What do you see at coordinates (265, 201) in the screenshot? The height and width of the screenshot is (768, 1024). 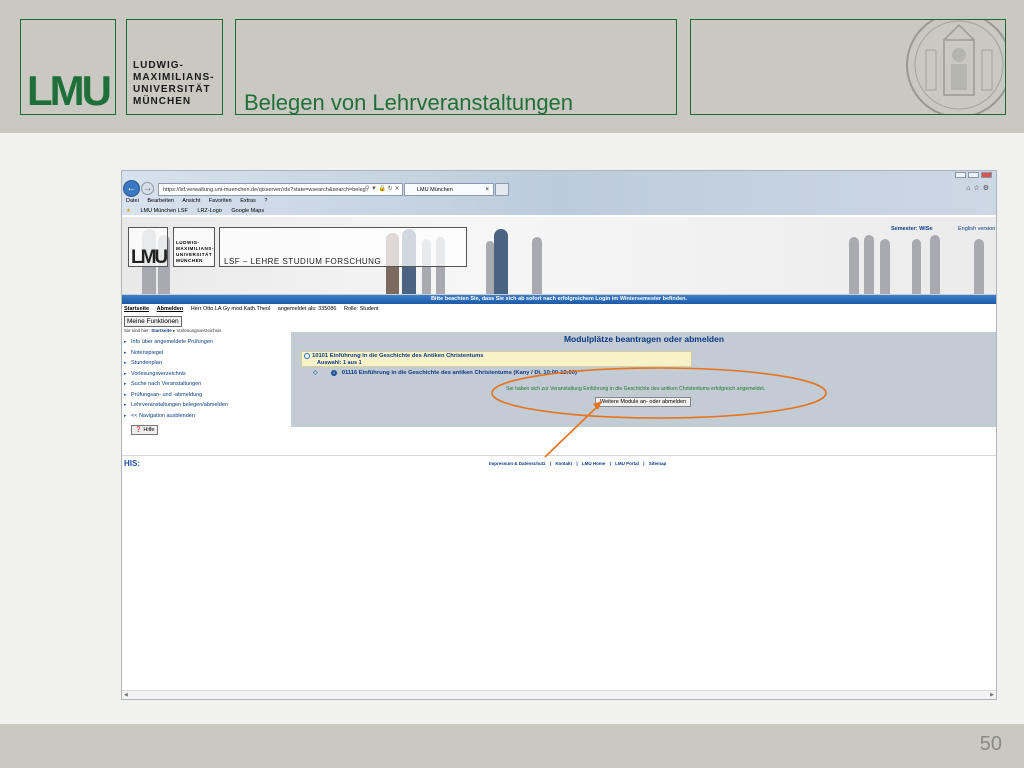 I see `menu-item: ?` at bounding box center [265, 201].